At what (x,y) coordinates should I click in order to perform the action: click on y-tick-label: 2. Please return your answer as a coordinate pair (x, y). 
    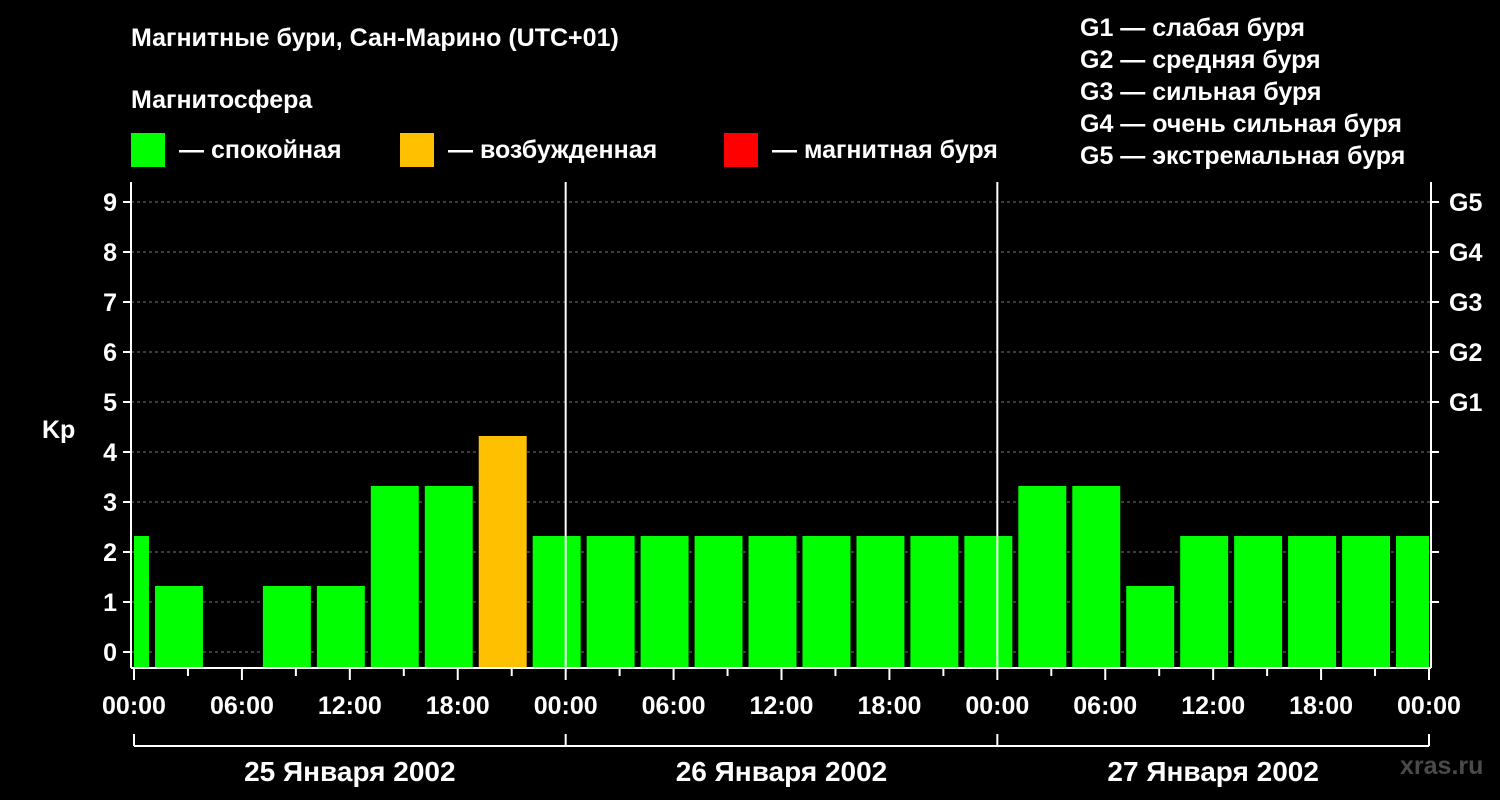
    Looking at the image, I should click on (110, 553).